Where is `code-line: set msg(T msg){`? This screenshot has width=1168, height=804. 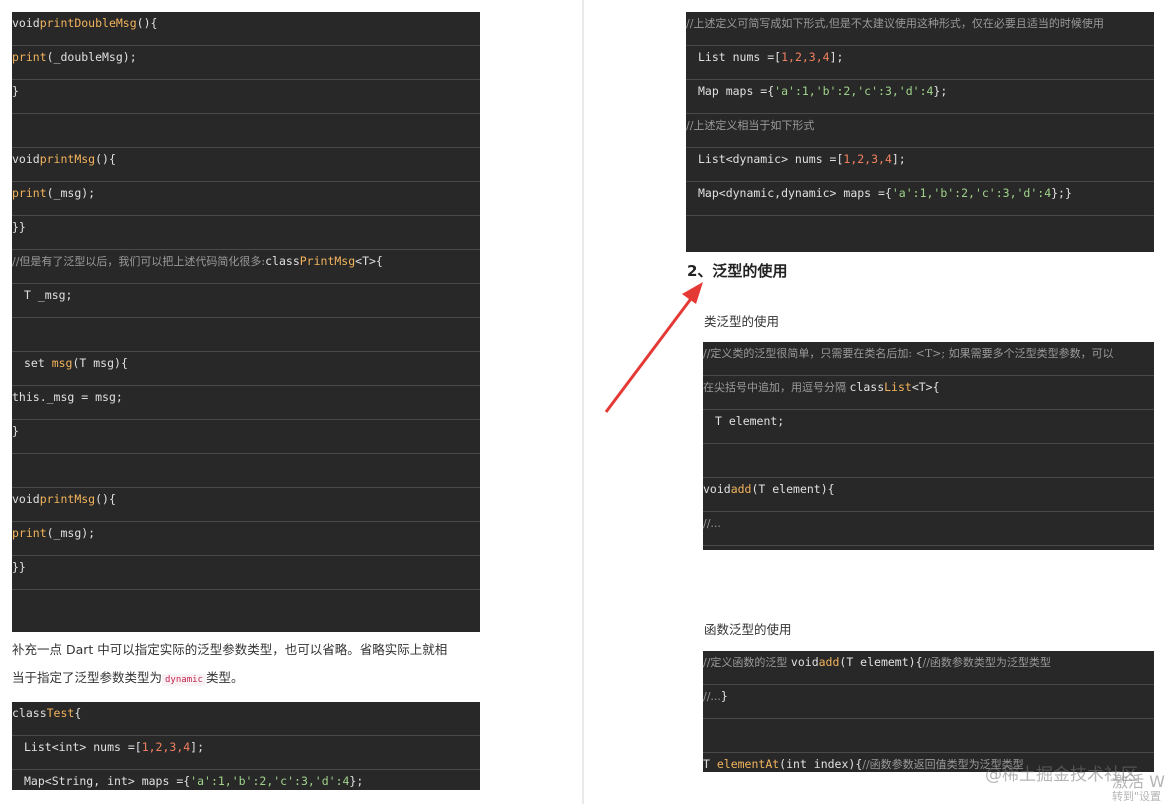 code-line: set msg(T msg){ is located at coordinates (246, 369).